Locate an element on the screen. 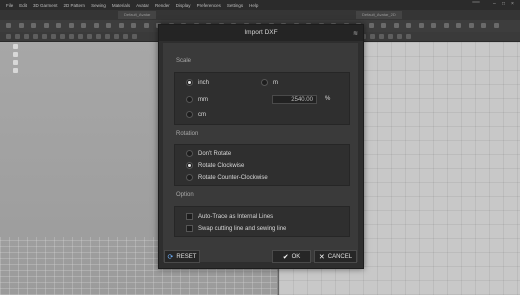 The image size is (520, 295). menu-display: Display is located at coordinates (183, 5).